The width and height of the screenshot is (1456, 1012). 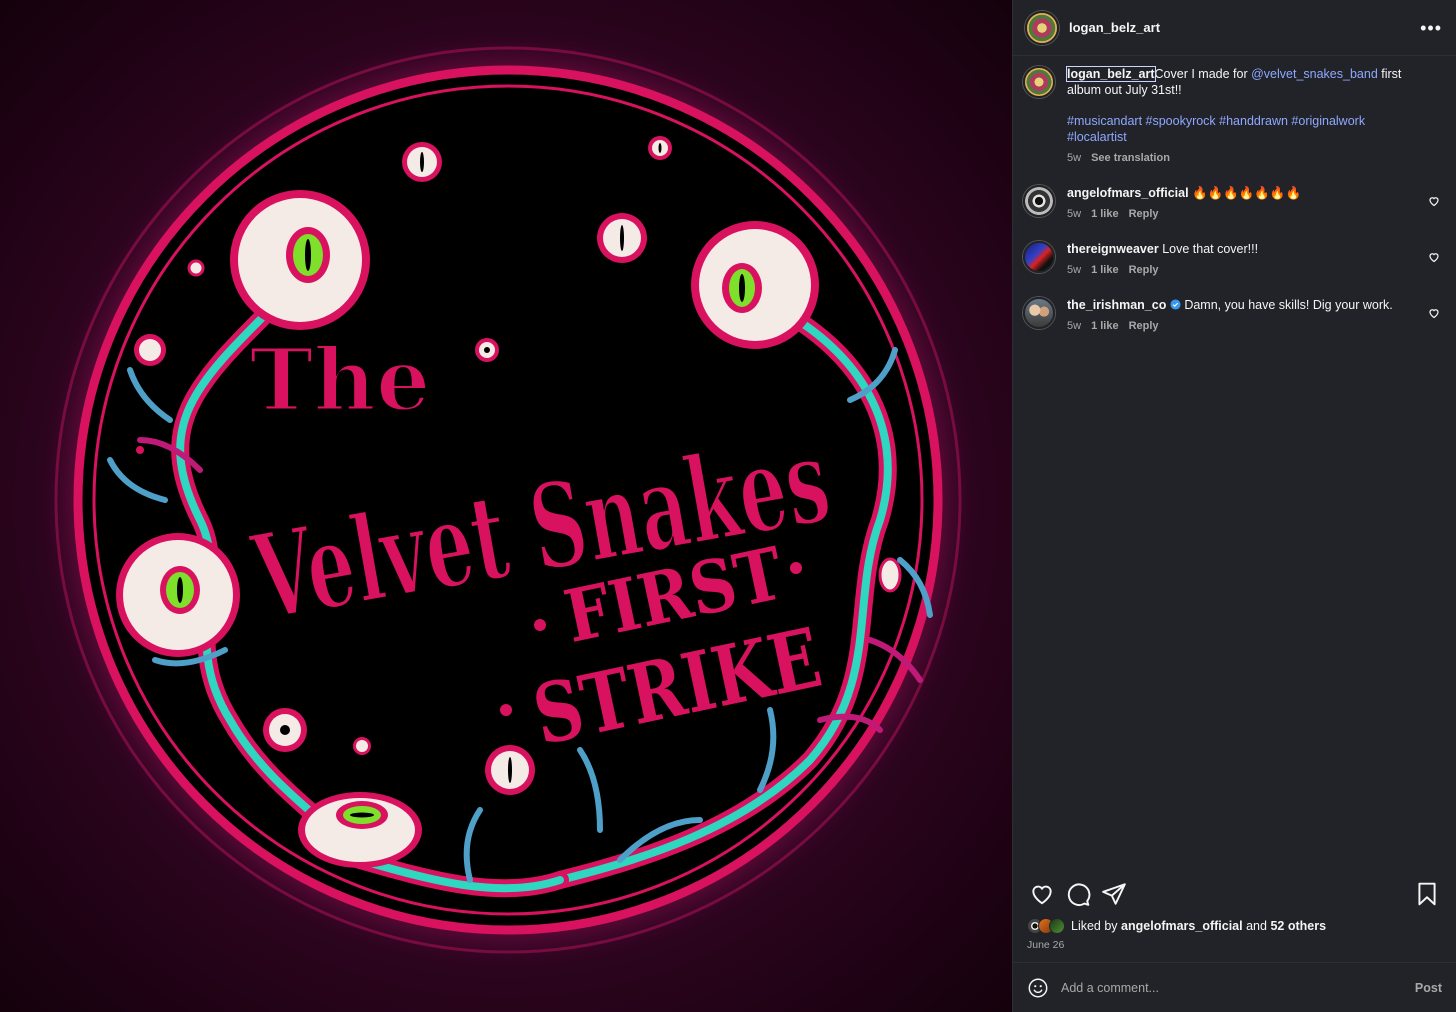 I want to click on send-icon, so click(x=1114, y=894).